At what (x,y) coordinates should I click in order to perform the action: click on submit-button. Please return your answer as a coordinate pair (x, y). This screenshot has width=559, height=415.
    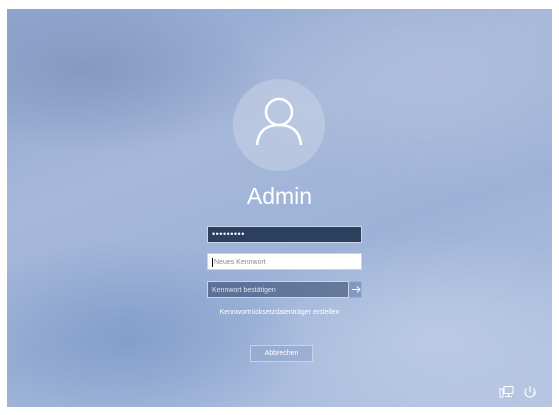
    Looking at the image, I should click on (355, 289).